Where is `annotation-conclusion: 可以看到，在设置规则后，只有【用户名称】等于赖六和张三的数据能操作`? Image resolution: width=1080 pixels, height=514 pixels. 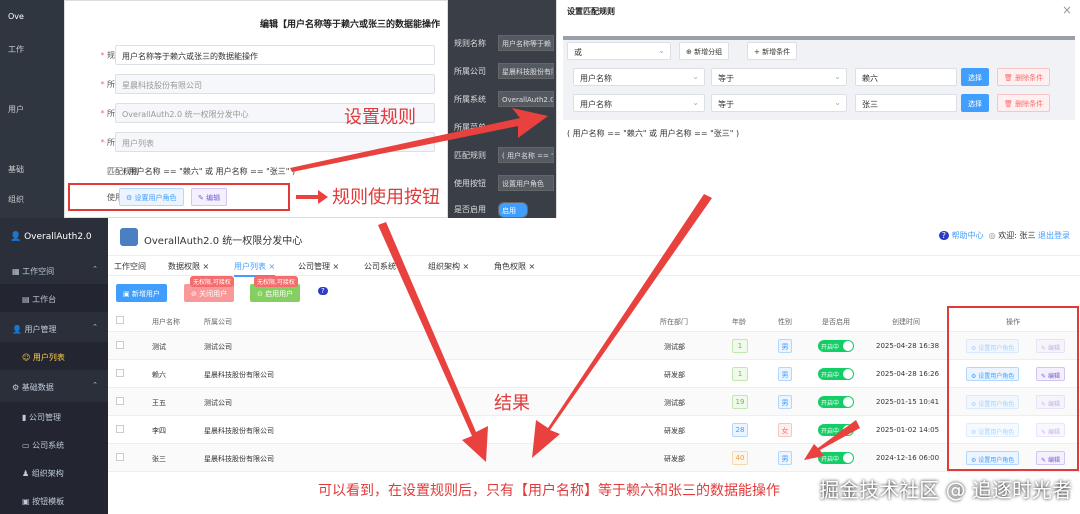
annotation-conclusion: 可以看到，在设置规则后，只有【用户名称】等于赖六和张三的数据能操作 is located at coordinates (549, 491).